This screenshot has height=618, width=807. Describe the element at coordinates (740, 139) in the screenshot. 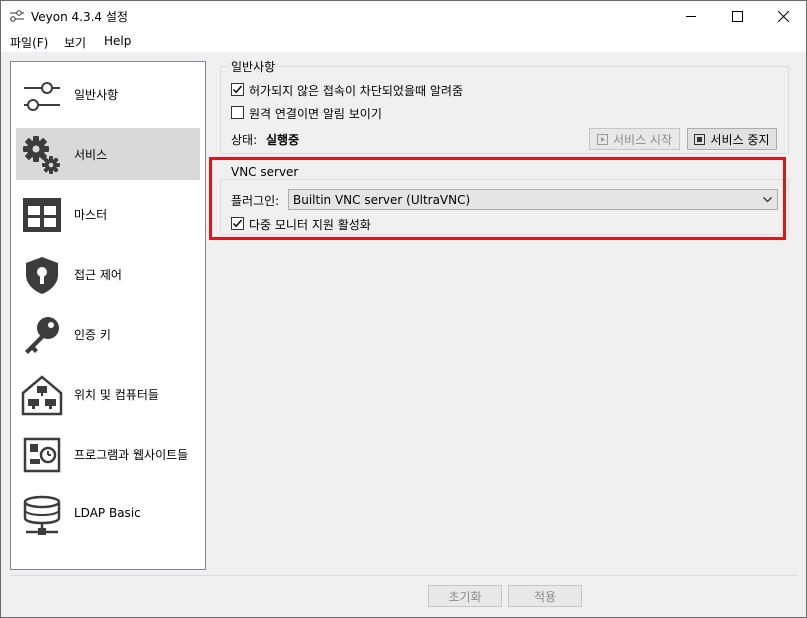

I see `stop-service-label: 서비스 중지` at that location.